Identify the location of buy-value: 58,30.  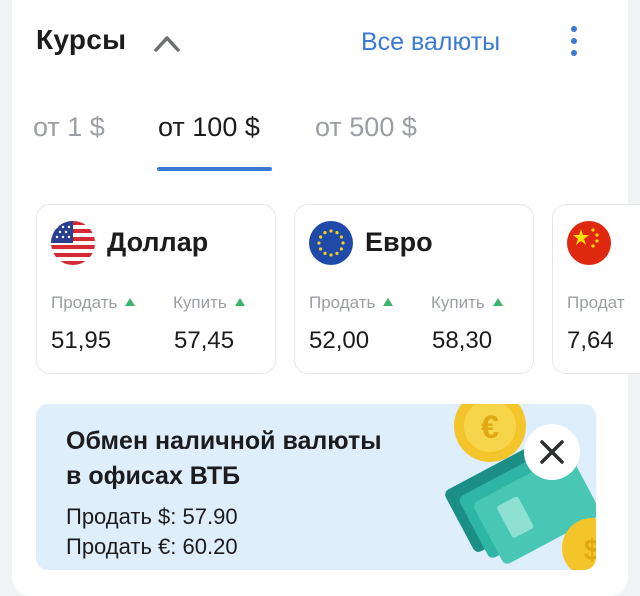
(462, 340).